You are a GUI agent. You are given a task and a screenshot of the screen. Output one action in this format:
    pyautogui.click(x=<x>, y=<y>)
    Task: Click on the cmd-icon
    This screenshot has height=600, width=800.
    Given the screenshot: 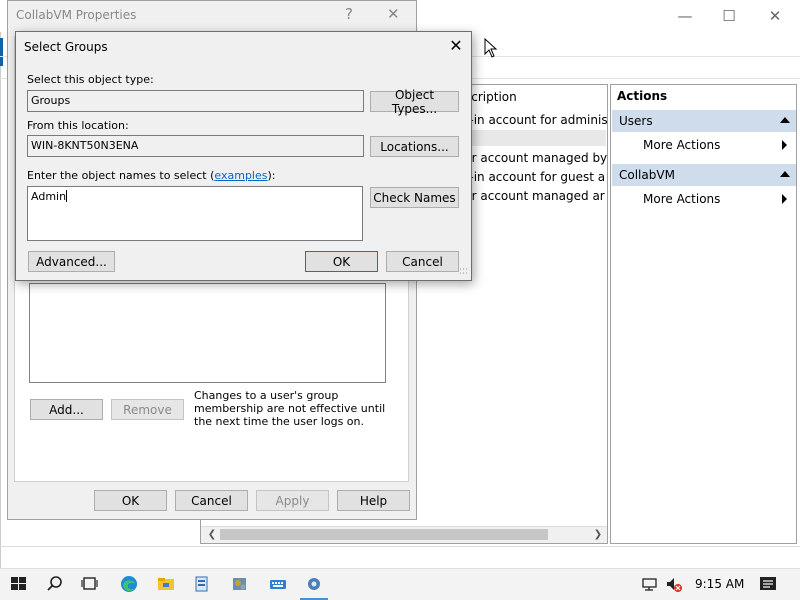 What is the action you would take?
    pyautogui.click(x=240, y=584)
    